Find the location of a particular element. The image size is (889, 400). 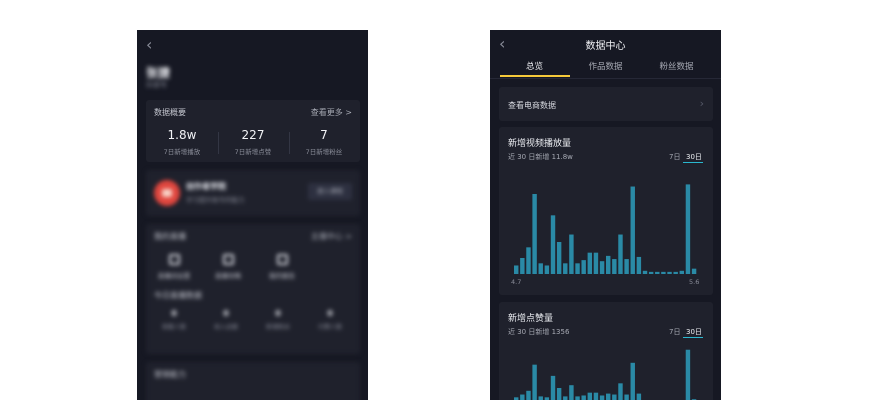

chart-card-plays: 新增视频播放量 近 30 日新增 11.8w 7日 30日 4.7 5.6 is located at coordinates (606, 211).